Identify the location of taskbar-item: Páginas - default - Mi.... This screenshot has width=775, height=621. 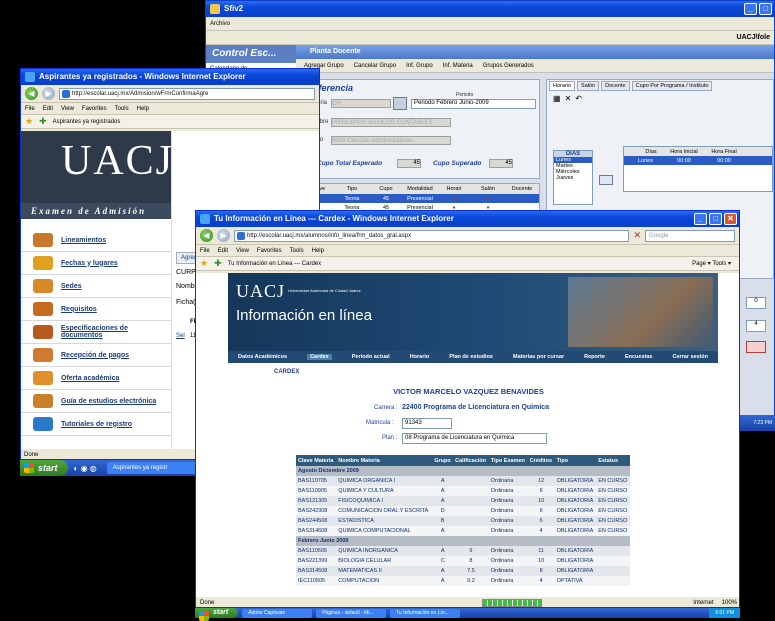
(351, 613).